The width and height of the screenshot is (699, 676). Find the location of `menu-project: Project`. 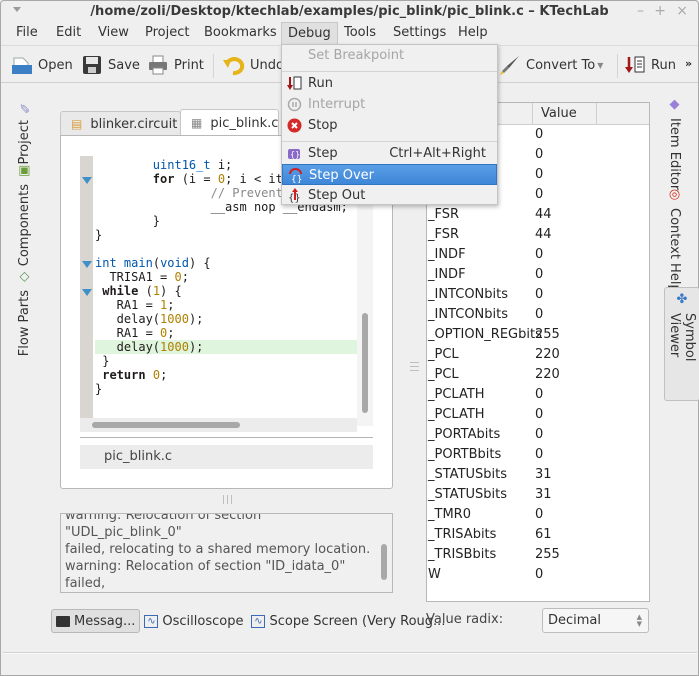

menu-project: Project is located at coordinates (167, 33).